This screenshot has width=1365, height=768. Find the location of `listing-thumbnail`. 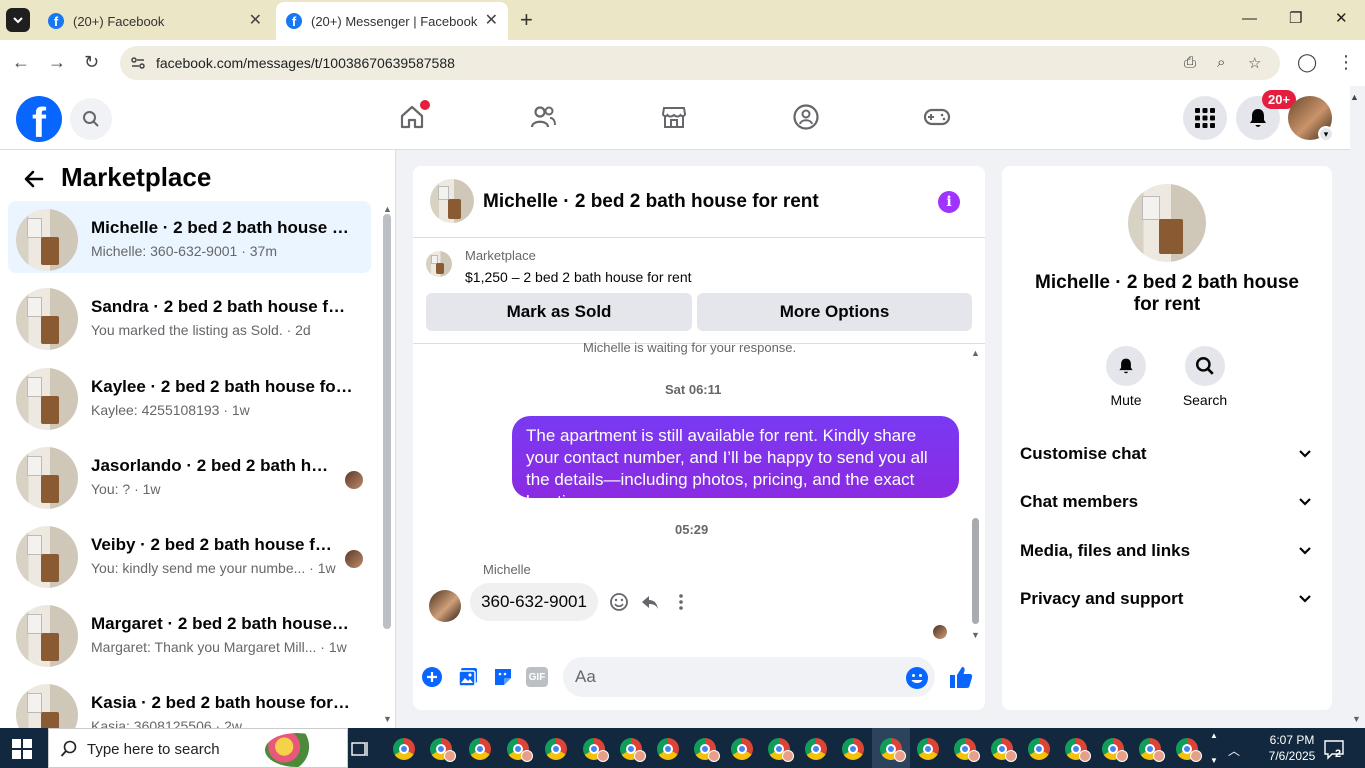

listing-thumbnail is located at coordinates (439, 264).